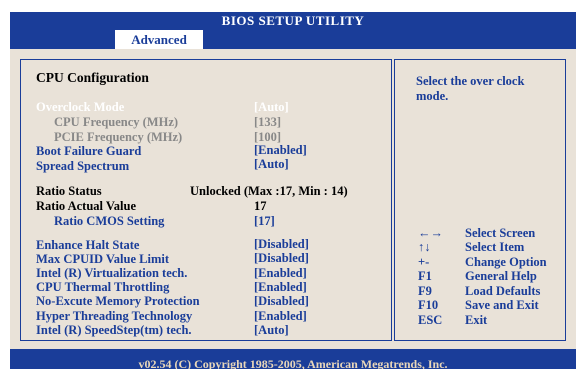 Image resolution: width=586 pixels, height=372 pixels. Describe the element at coordinates (503, 291) in the screenshot. I see `key-desc-load-defaults: Load Defaults` at that location.